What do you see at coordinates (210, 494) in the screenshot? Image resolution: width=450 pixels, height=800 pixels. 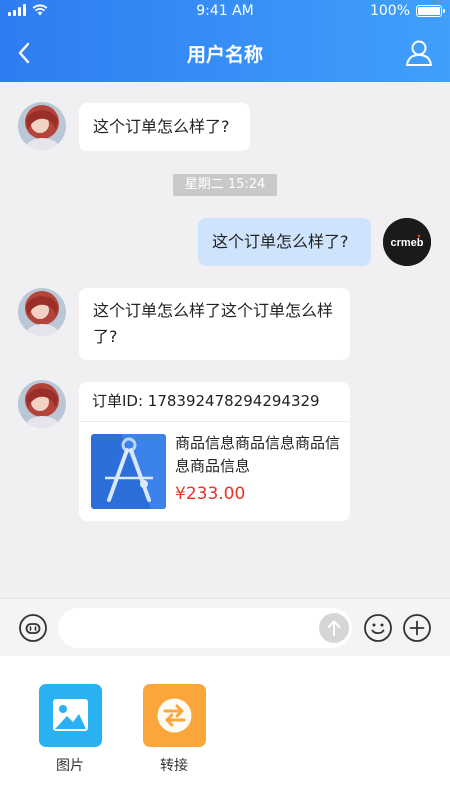 I see `product-price: ¥233.00` at bounding box center [210, 494].